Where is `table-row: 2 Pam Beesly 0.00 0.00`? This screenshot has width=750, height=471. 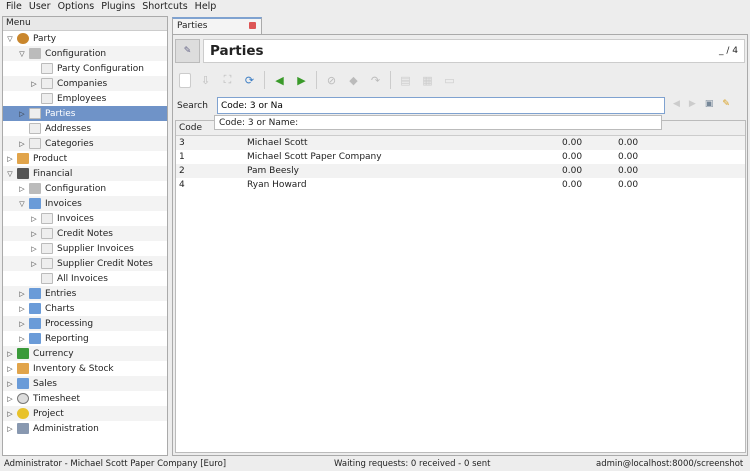
table-row: 2 Pam Beesly 0.00 0.00 is located at coordinates (460, 171).